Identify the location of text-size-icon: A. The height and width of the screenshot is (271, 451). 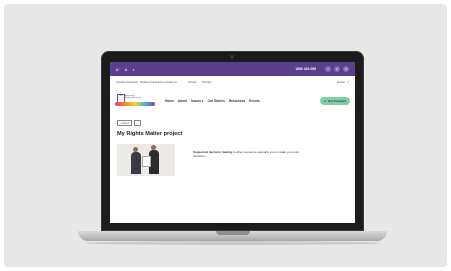
(126, 69).